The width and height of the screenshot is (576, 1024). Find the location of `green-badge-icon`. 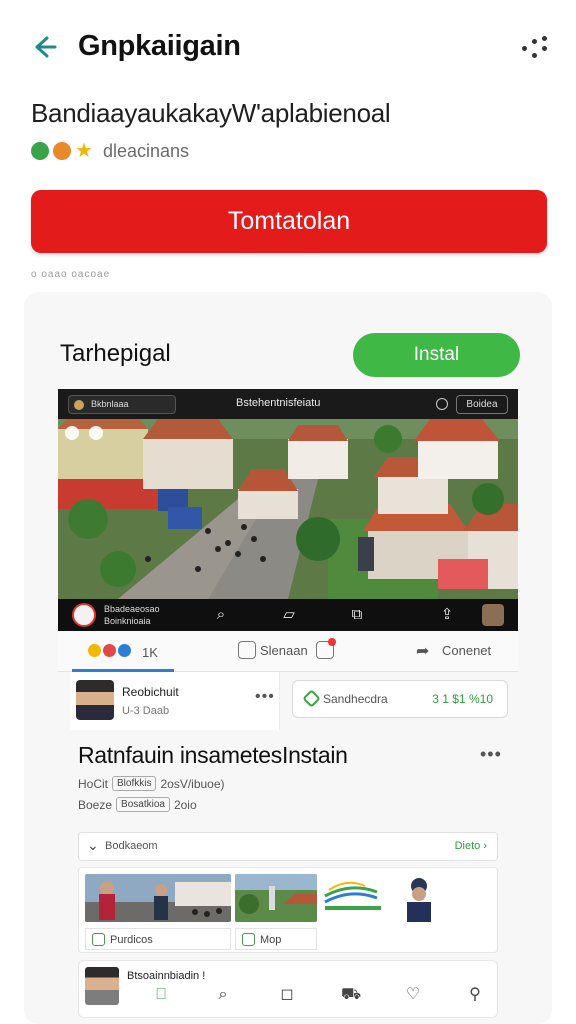

green-badge-icon is located at coordinates (40, 151).